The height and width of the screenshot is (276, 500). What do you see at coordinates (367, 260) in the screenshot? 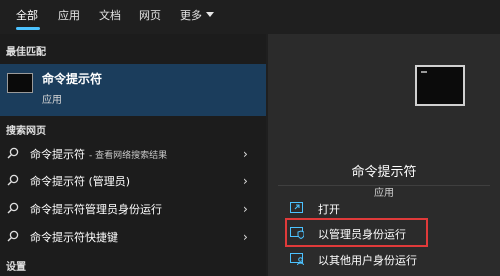
I see `action-run-as-other-user-label: 以其他用户身份运行` at bounding box center [367, 260].